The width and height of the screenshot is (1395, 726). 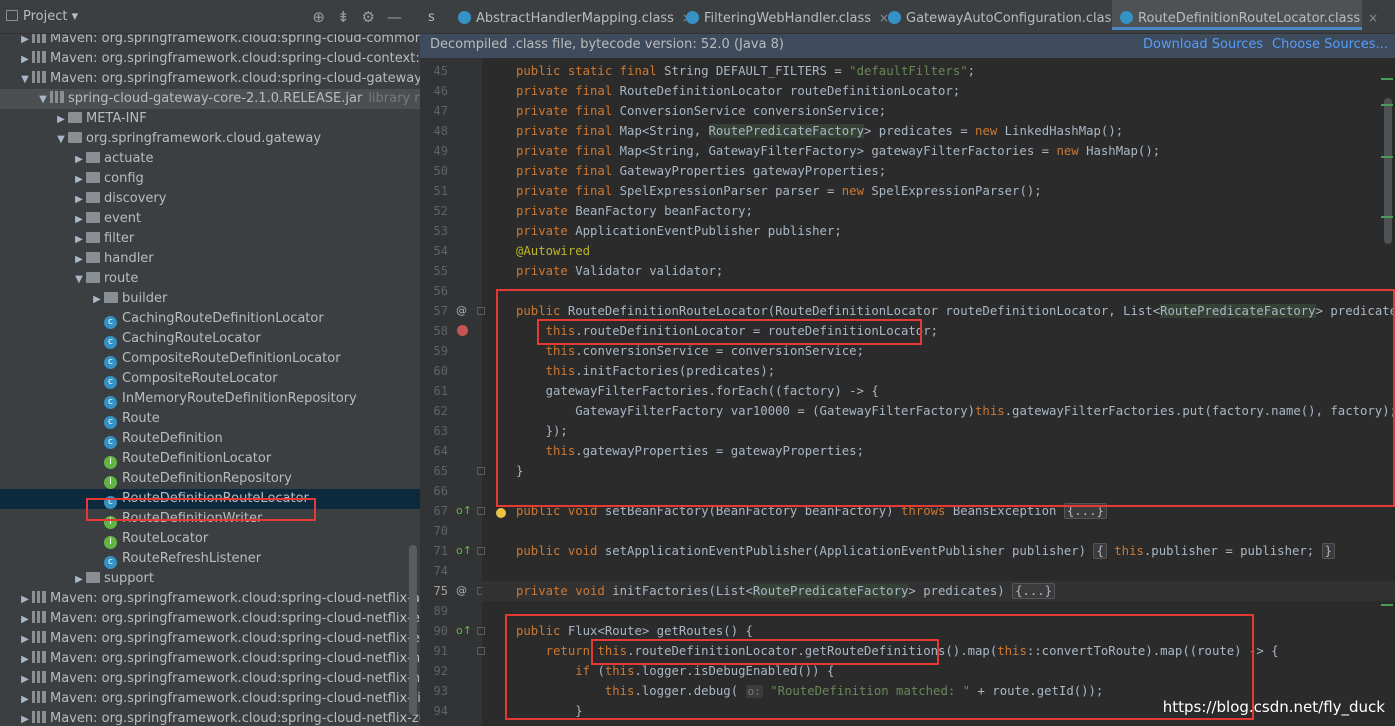 What do you see at coordinates (400, 17) in the screenshot?
I see `hide-icon: —` at bounding box center [400, 17].